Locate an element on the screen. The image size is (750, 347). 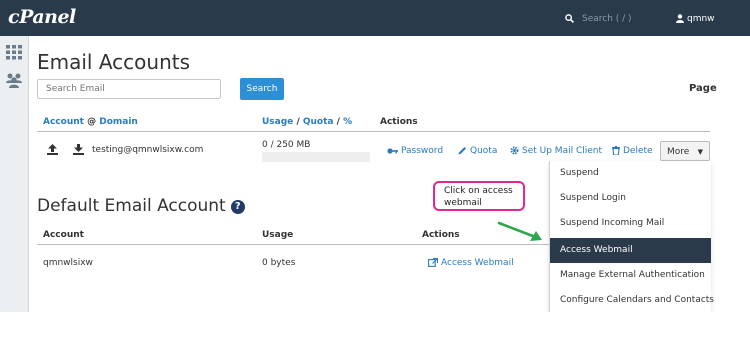
password-action: Password is located at coordinates (415, 151).